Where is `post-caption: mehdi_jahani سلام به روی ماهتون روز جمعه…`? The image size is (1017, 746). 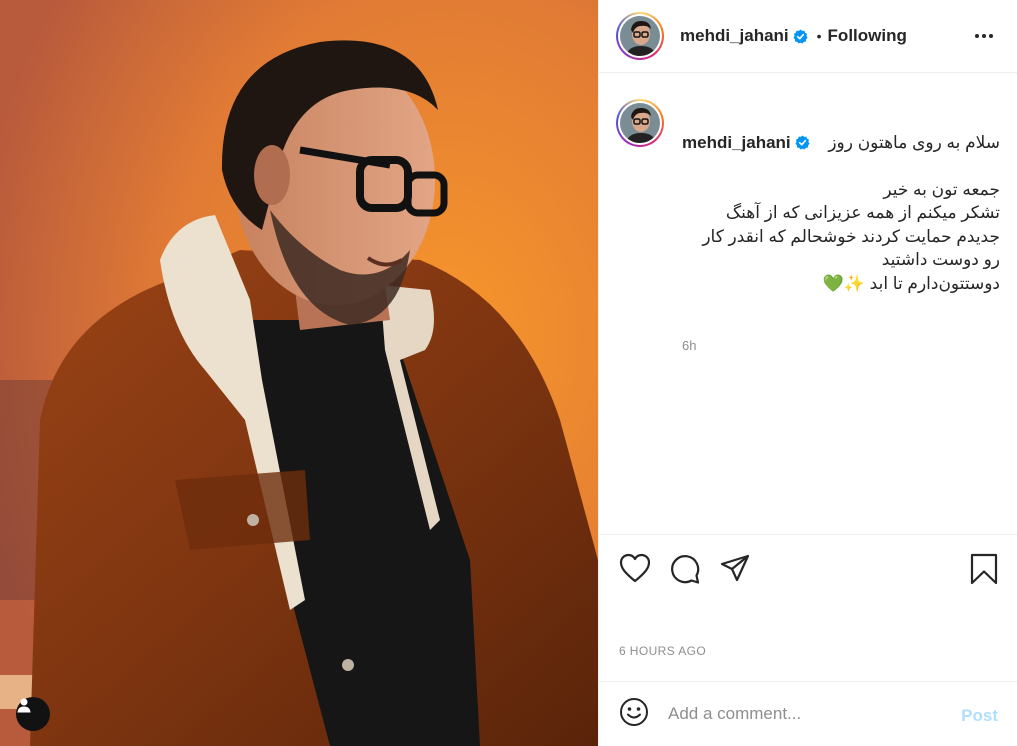 post-caption: mehdi_jahani سلام به روی ماهتون روز جمعه… is located at coordinates (811, 225).